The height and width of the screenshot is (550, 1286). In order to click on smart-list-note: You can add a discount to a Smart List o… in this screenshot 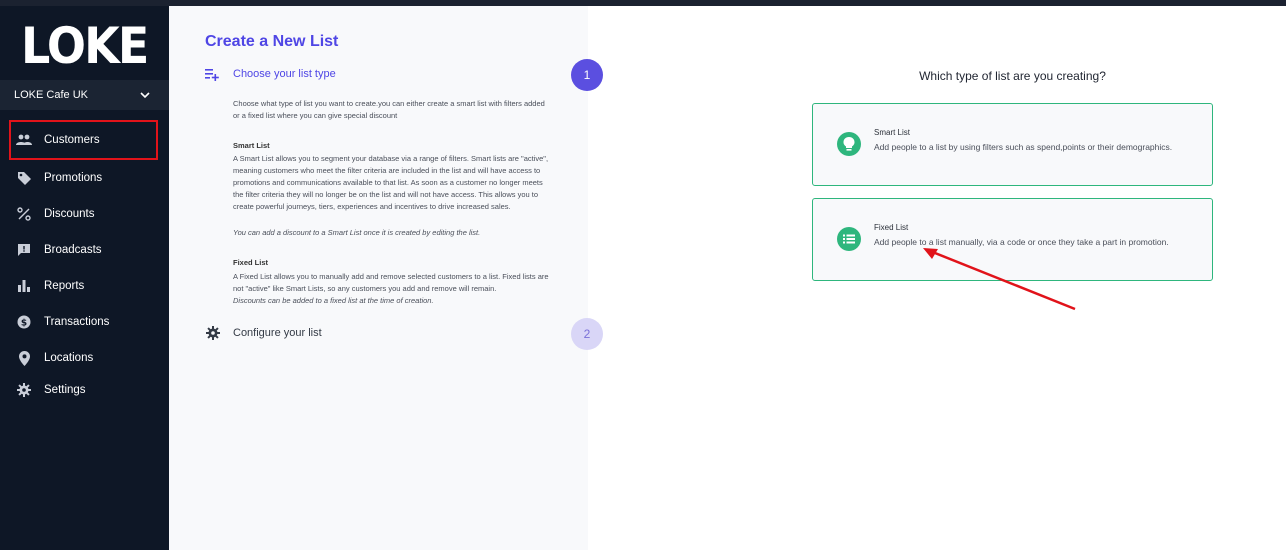, I will do `click(357, 232)`.